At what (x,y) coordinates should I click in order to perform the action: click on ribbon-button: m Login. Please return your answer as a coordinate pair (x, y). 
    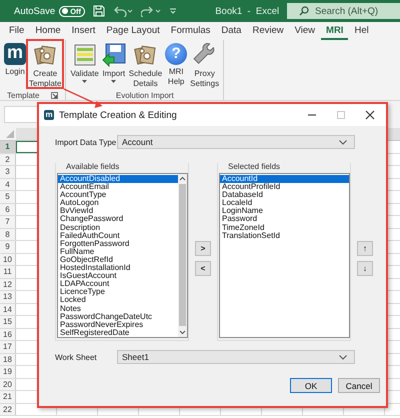
    Looking at the image, I should click on (15, 64).